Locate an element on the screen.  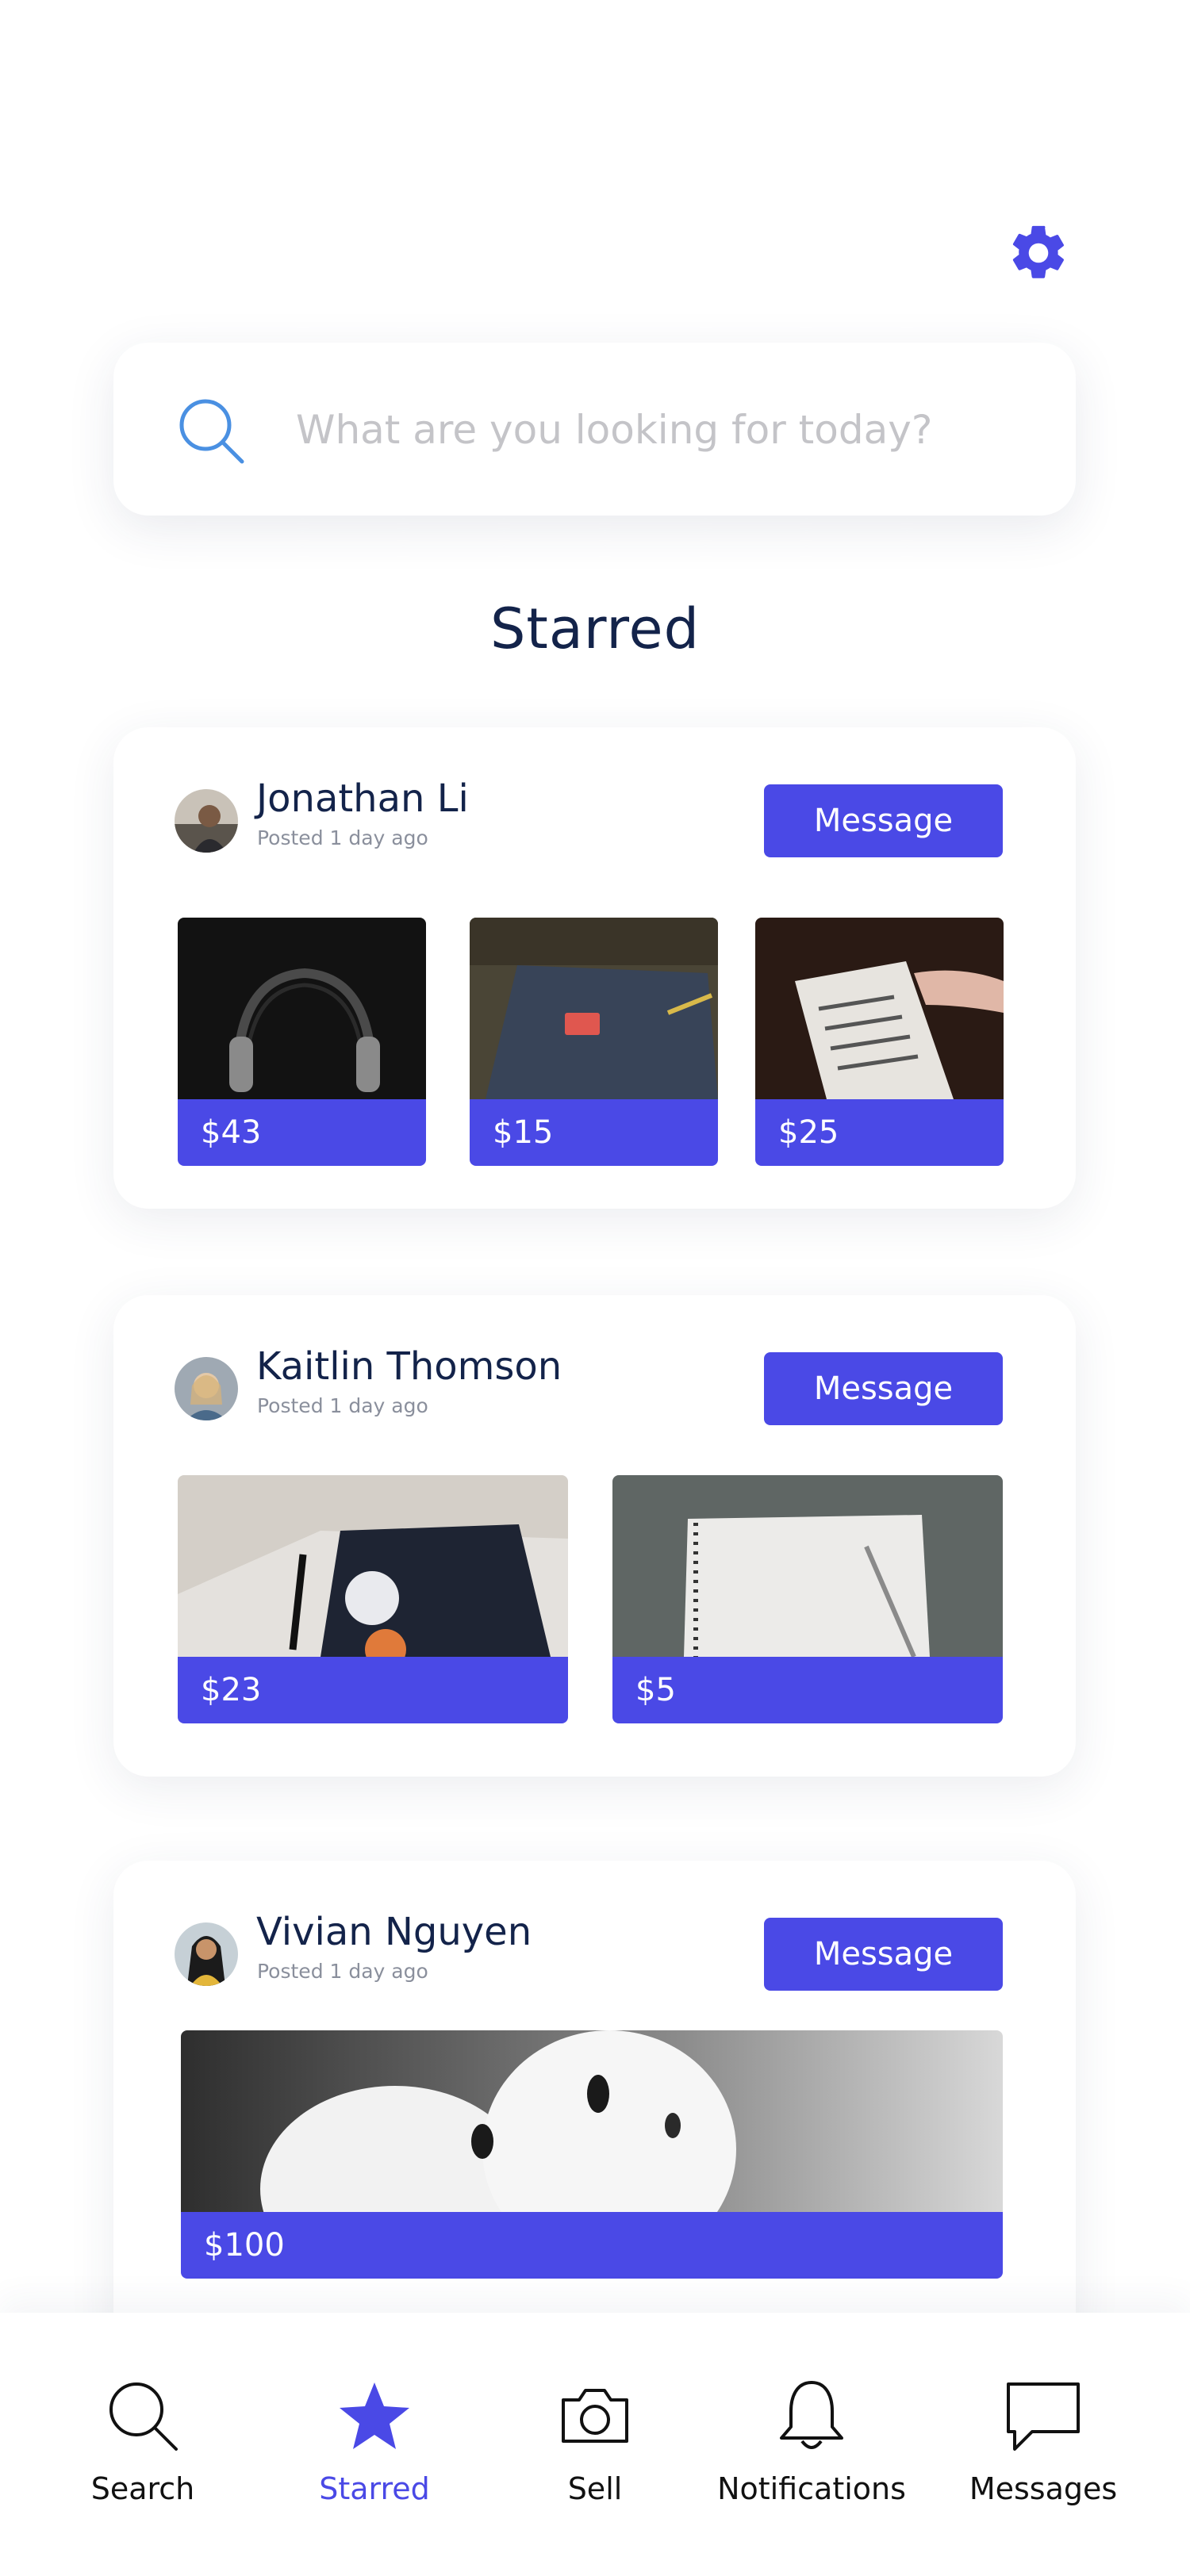
search-bar is located at coordinates (594, 430).